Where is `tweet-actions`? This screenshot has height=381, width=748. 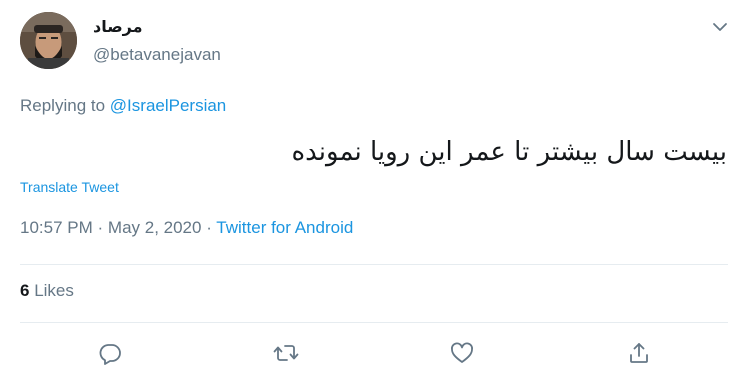
tweet-actions is located at coordinates (374, 353).